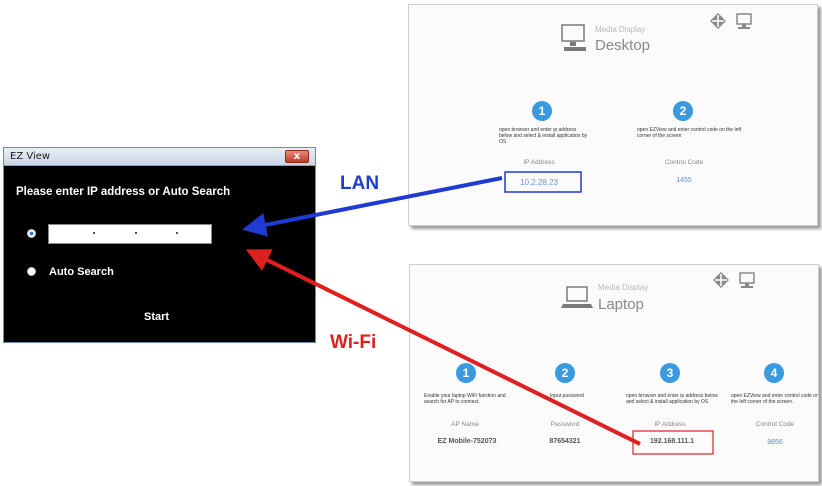  I want to click on step-number-4: 4, so click(774, 373).